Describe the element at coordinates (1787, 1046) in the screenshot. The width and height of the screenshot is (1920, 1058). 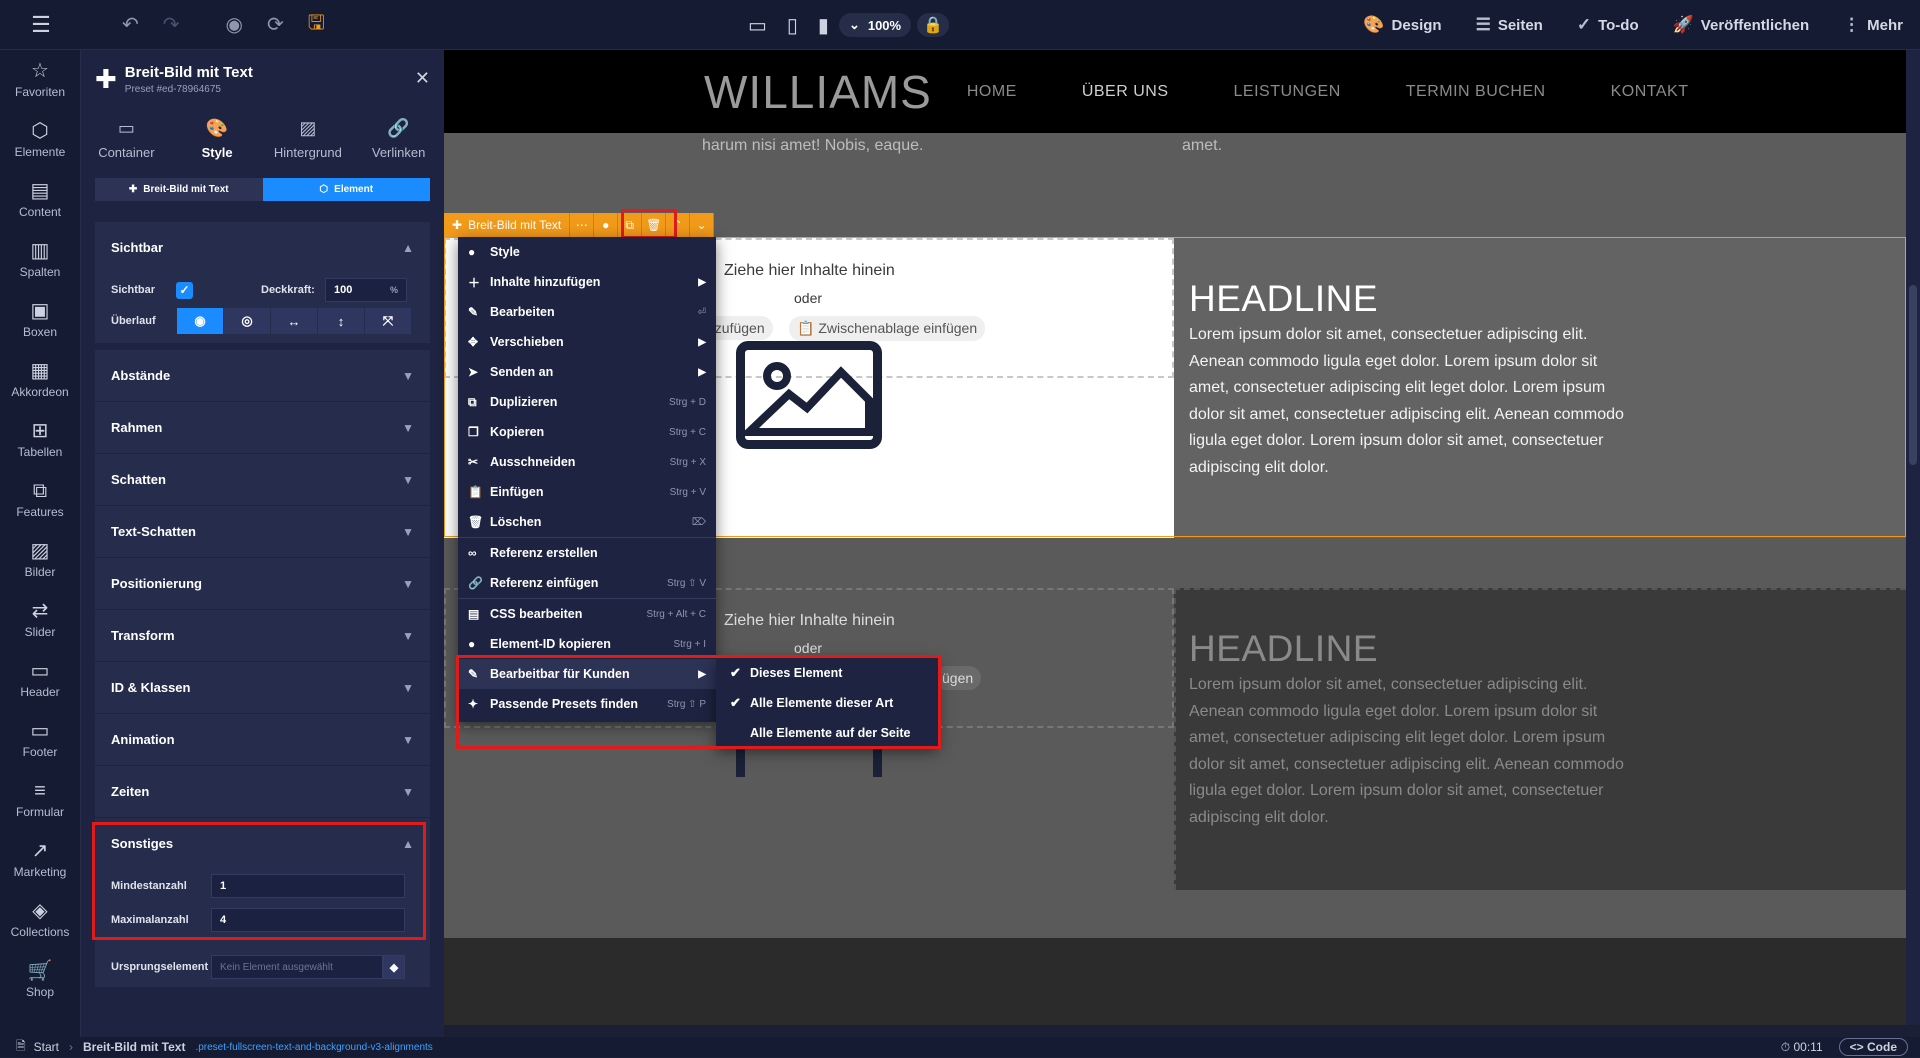
I see `clock-icon: ⏱` at that location.